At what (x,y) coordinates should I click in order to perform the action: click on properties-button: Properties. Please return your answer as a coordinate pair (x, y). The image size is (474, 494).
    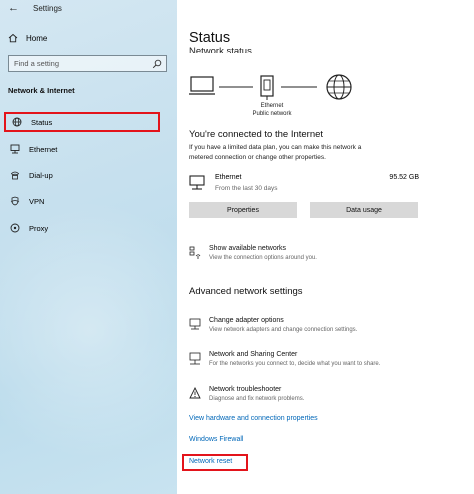
    Looking at the image, I should click on (243, 210).